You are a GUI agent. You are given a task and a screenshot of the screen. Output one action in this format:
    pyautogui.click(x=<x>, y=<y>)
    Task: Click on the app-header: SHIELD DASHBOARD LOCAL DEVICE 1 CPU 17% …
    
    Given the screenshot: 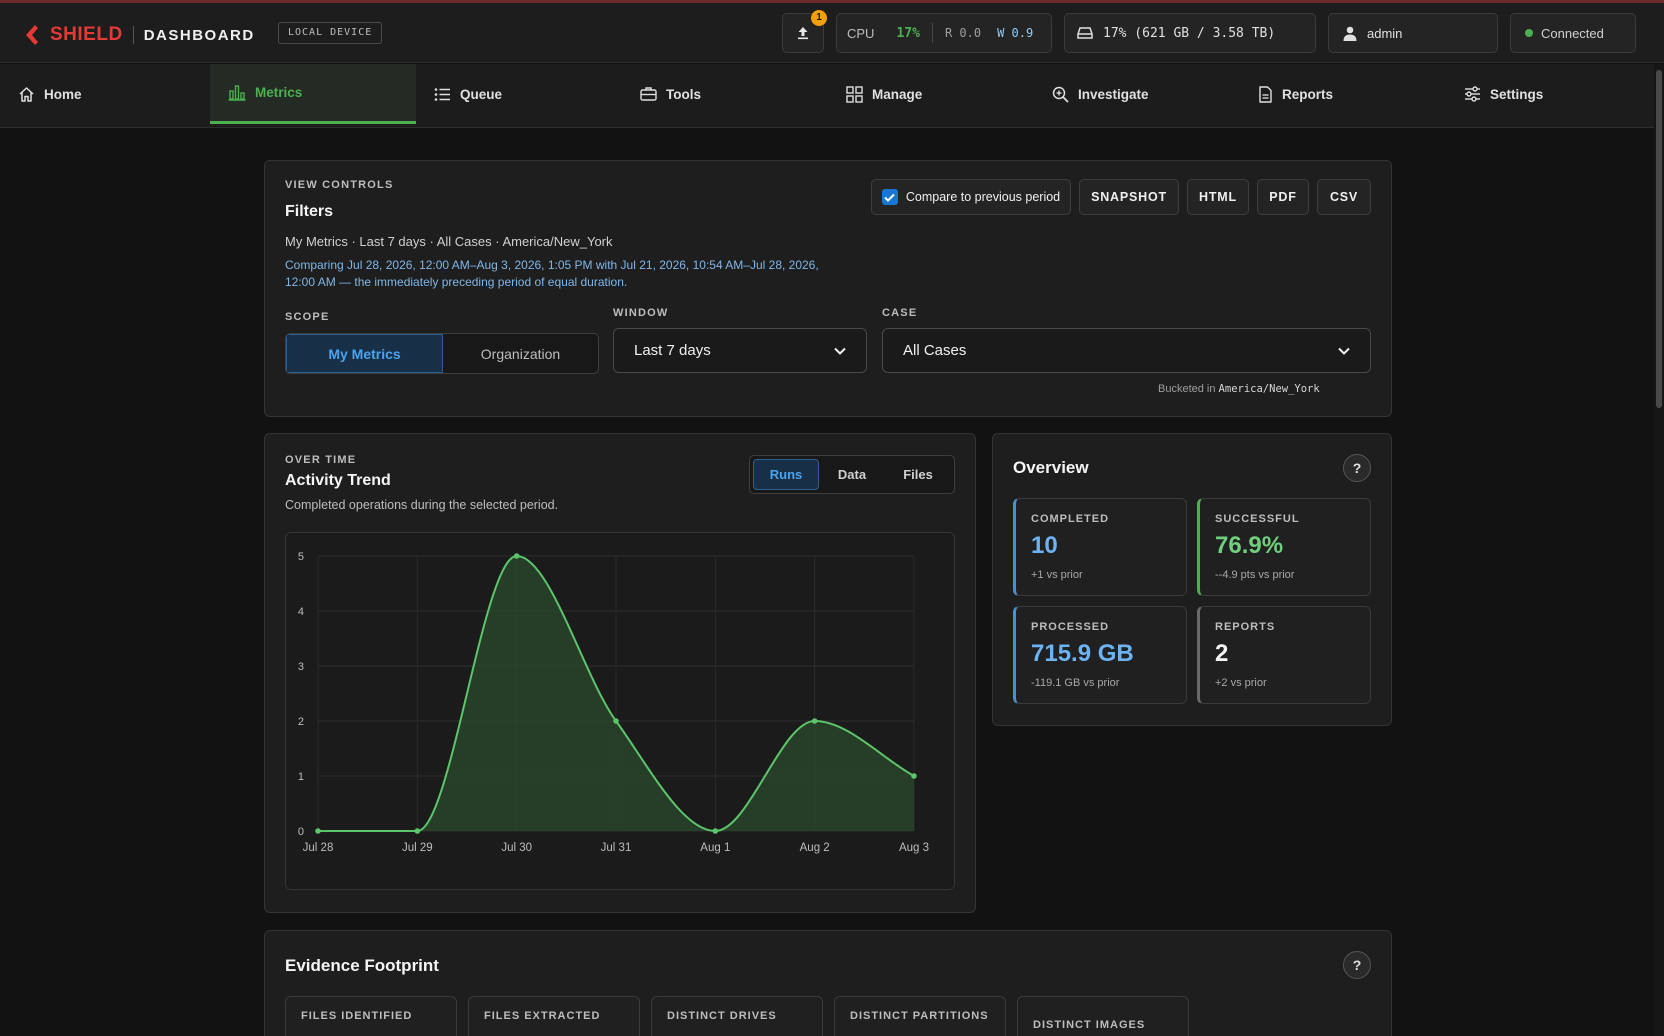 What is the action you would take?
    pyautogui.click(x=832, y=33)
    